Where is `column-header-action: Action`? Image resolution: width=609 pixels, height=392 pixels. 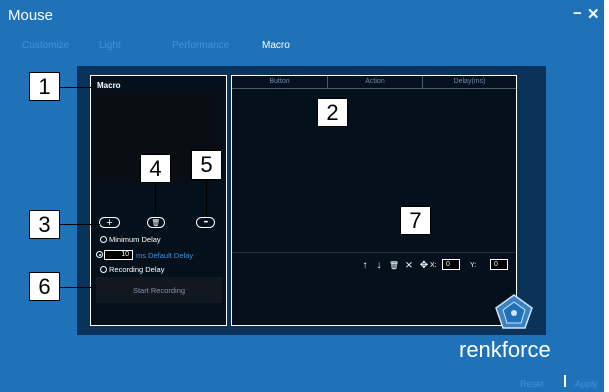
column-header-action: Action is located at coordinates (375, 81).